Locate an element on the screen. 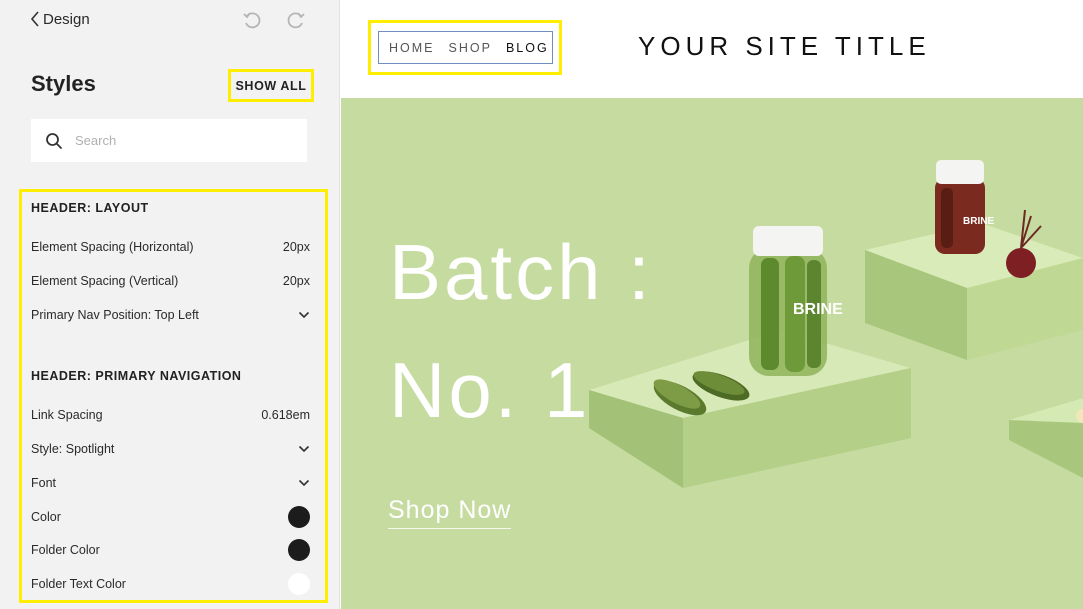  setting-label: Primary Nav Position: Top Left is located at coordinates (115, 315).